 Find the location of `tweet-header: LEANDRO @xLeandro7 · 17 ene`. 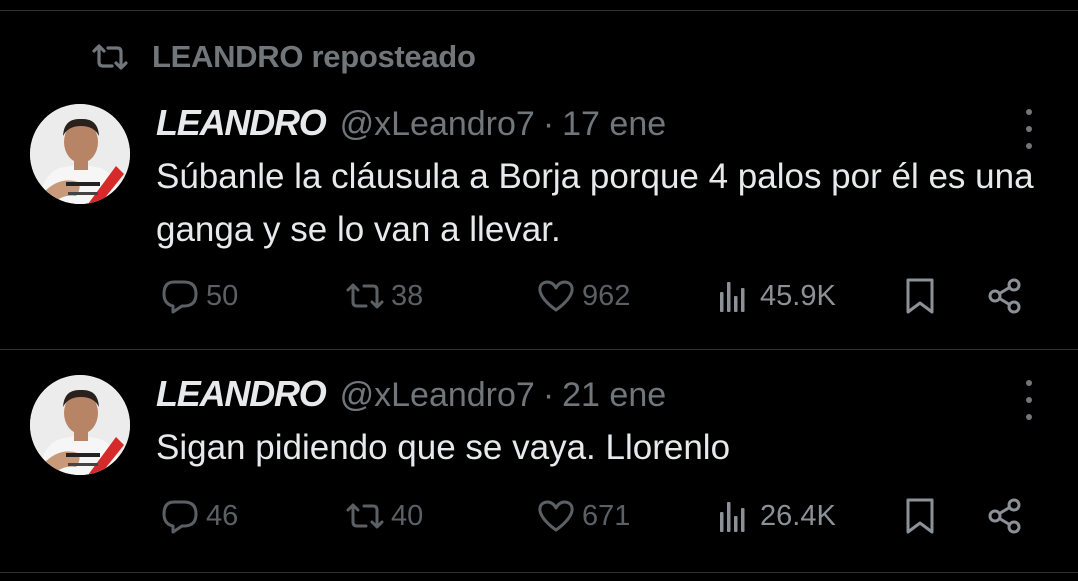

tweet-header: LEANDRO @xLeandro7 · 17 ene is located at coordinates (411, 123).